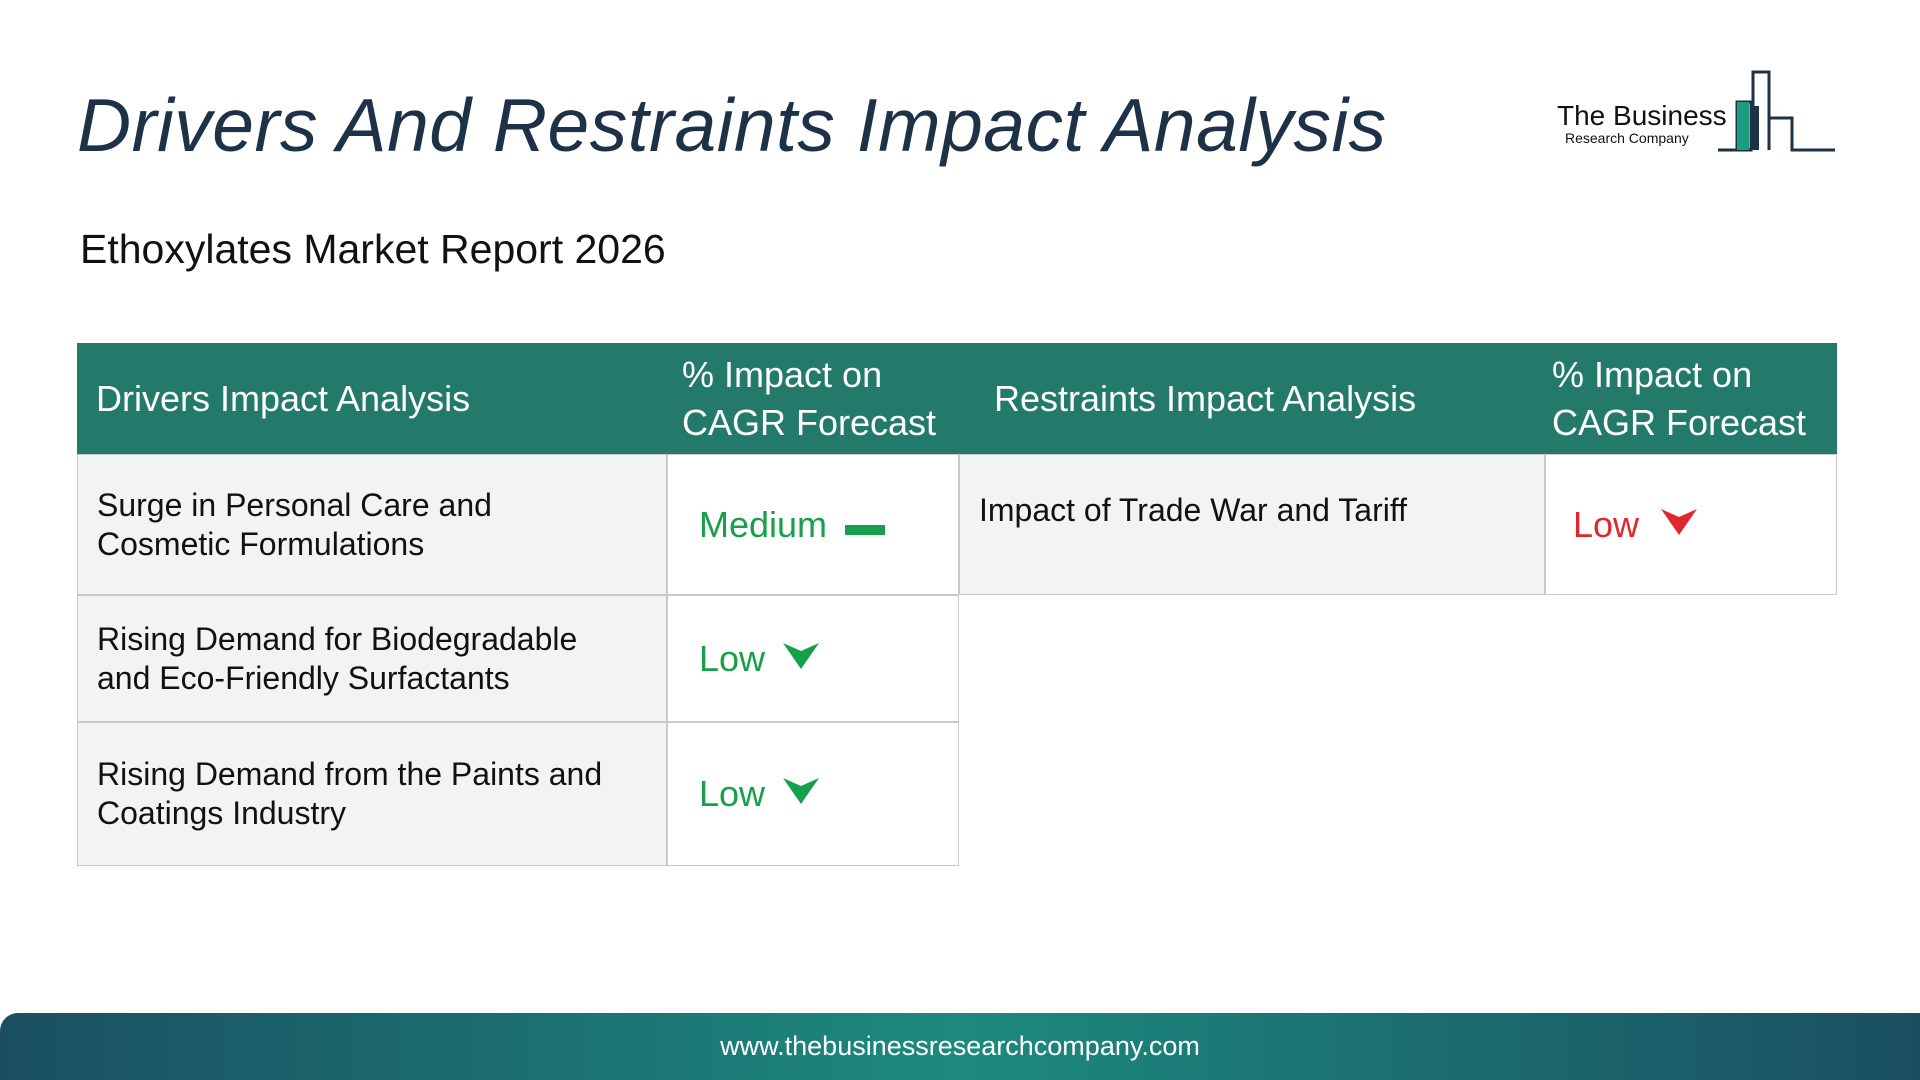  Describe the element at coordinates (865, 525) in the screenshot. I see `dash-icon` at that location.